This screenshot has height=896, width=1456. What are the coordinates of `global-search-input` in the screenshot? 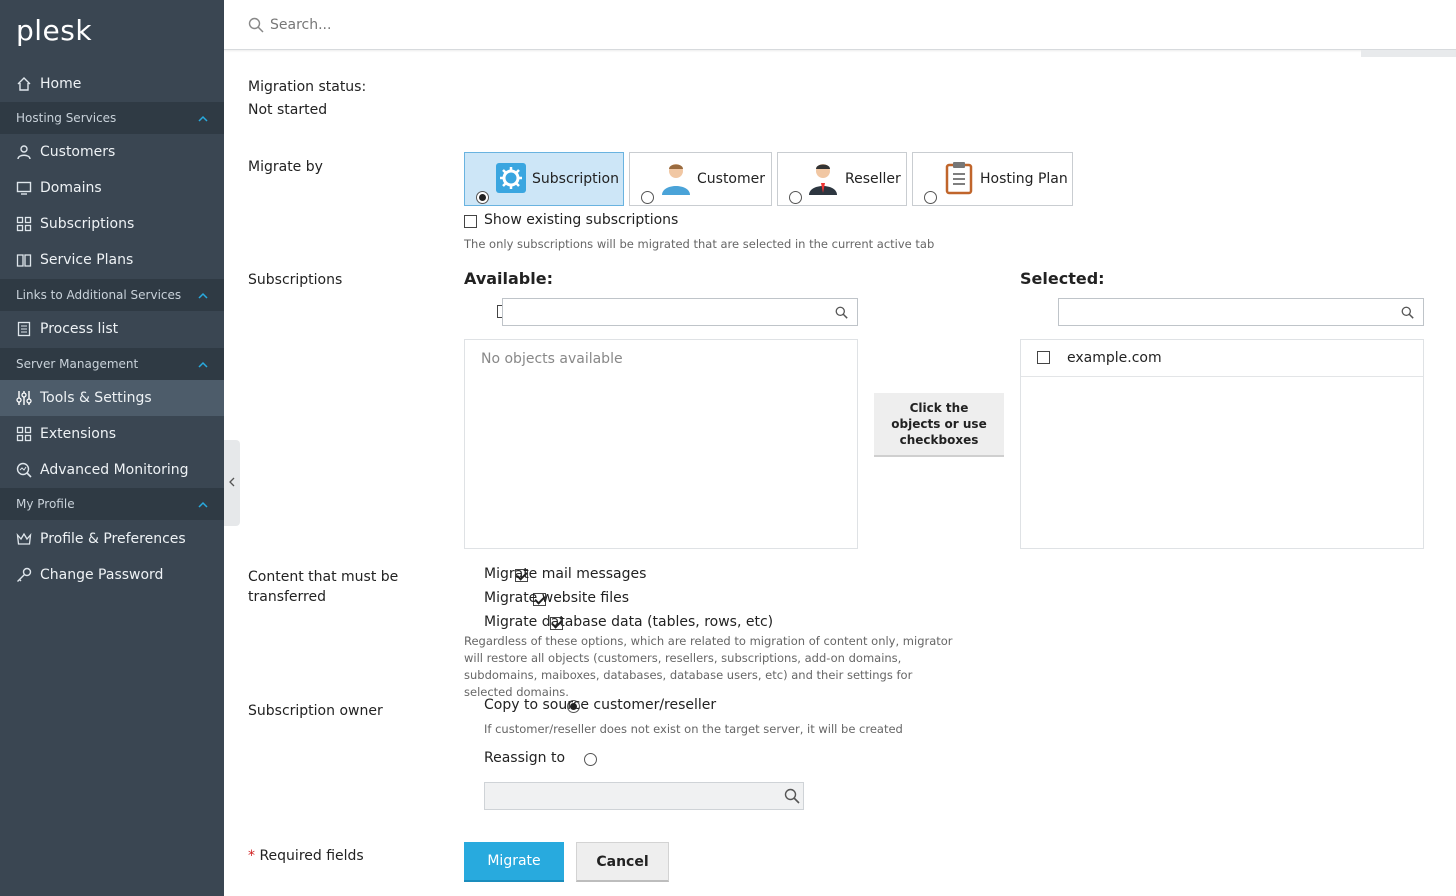 It's located at (570, 25).